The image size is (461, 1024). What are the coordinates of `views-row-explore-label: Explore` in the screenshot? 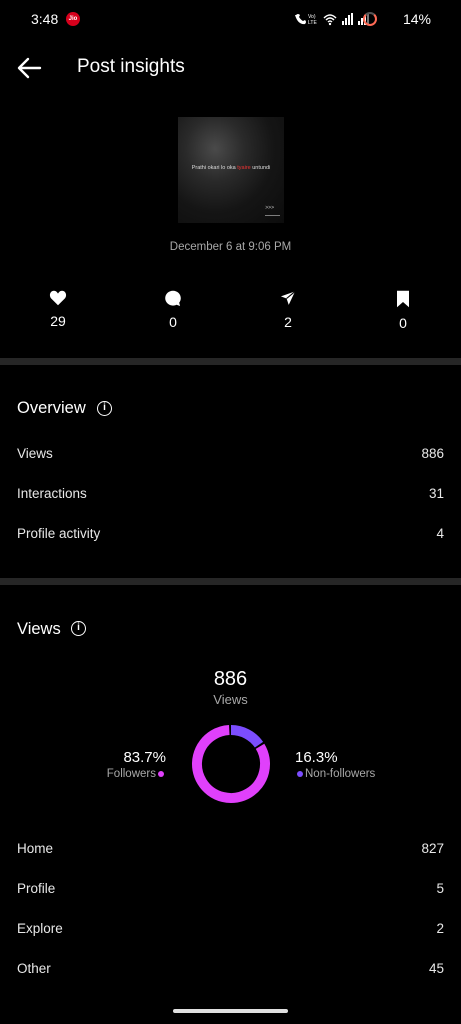 It's located at (40, 928).